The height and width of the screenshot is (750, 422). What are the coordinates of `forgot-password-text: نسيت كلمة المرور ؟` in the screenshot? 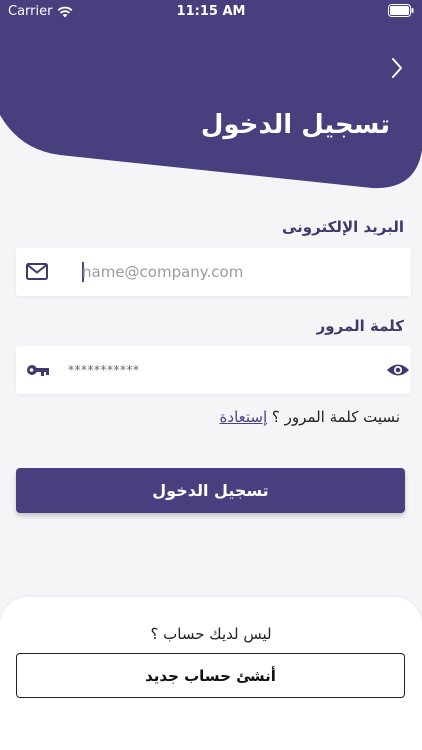 It's located at (335, 417).